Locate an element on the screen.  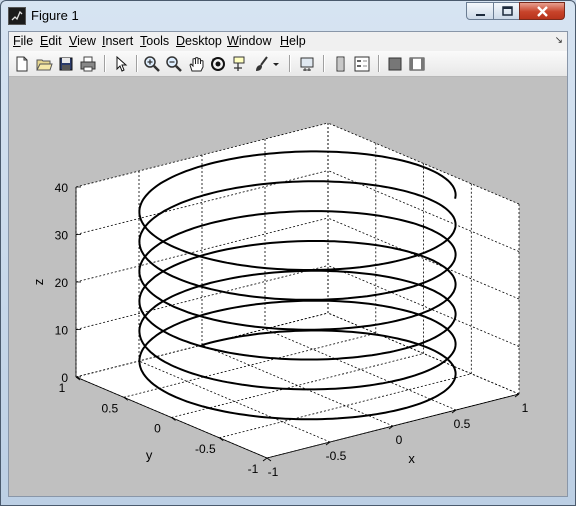
menu-edit: Edit is located at coordinates (51, 41).